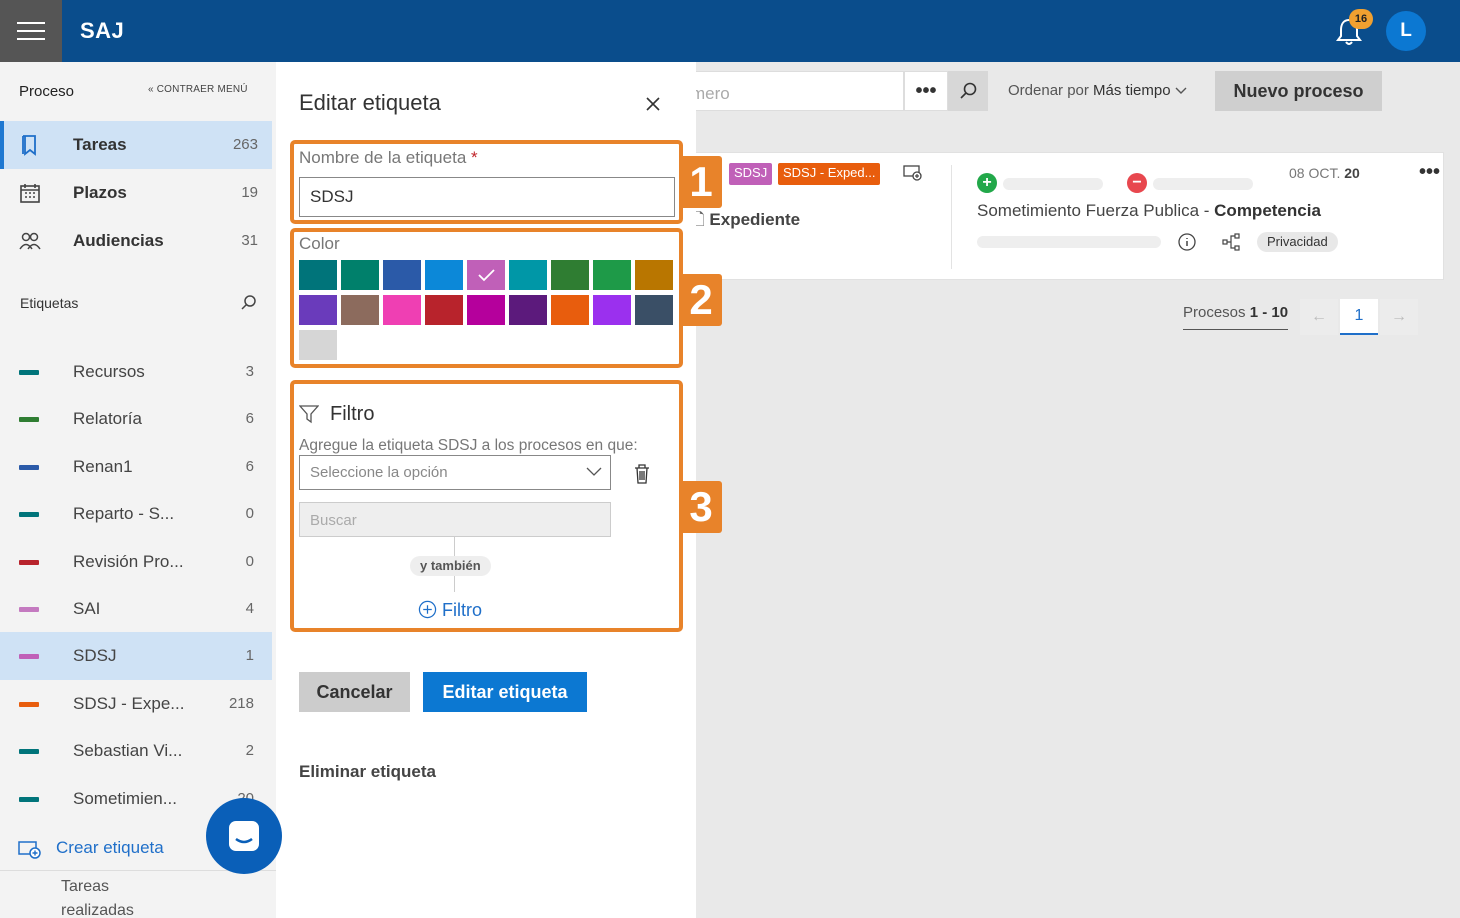 The height and width of the screenshot is (918, 1460). Describe the element at coordinates (47, 91) in the screenshot. I see `sidebar-proceso-label: Proceso` at that location.